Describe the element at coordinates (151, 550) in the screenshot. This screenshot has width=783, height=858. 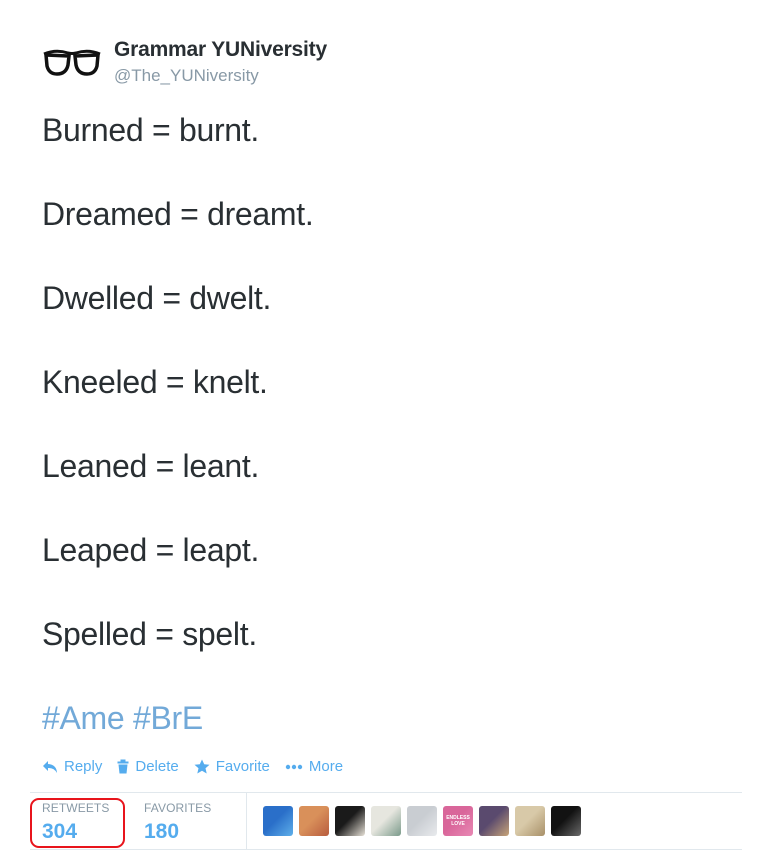
I see `tweet-line: Leaped = leapt.` at that location.